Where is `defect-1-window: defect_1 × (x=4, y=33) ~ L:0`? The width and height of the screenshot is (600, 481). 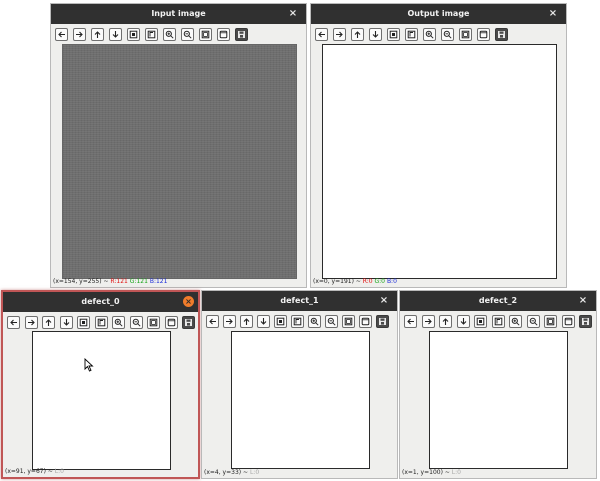 defect-1-window: defect_1 × (x=4, y=33) ~ L:0 is located at coordinates (299, 384).